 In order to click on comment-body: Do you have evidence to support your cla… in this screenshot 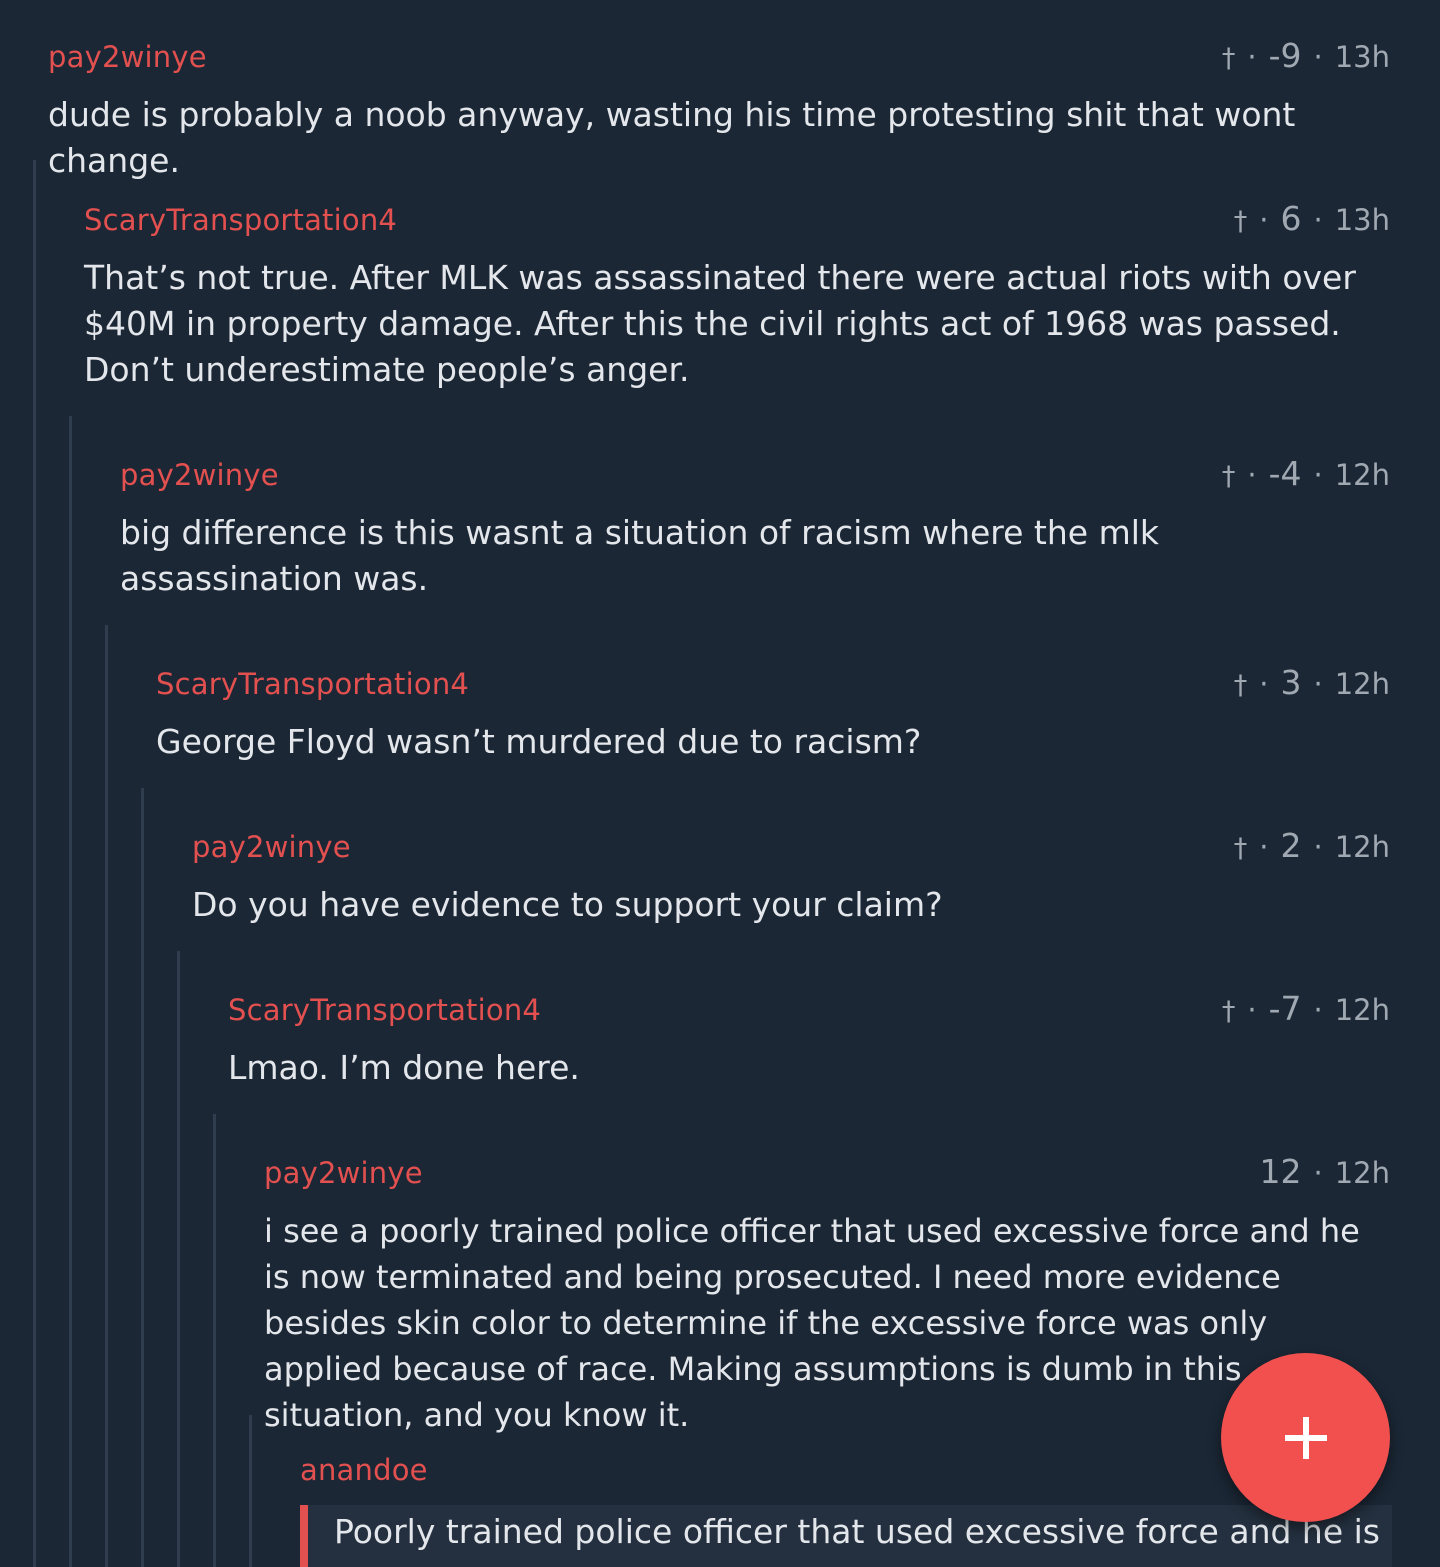, I will do `click(567, 904)`.